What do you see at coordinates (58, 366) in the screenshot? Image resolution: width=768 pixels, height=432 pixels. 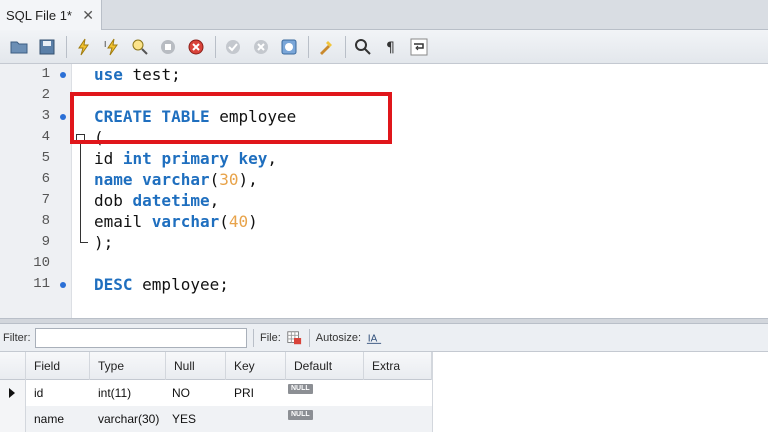 I see `column-header-field: Field` at bounding box center [58, 366].